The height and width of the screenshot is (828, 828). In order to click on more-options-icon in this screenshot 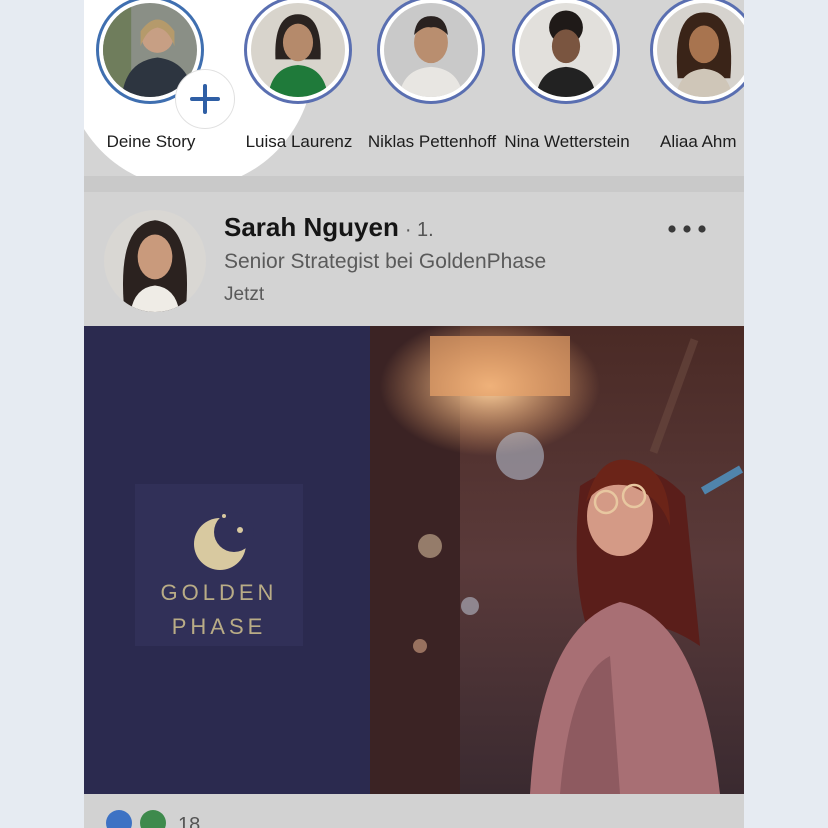, I will do `click(687, 229)`.